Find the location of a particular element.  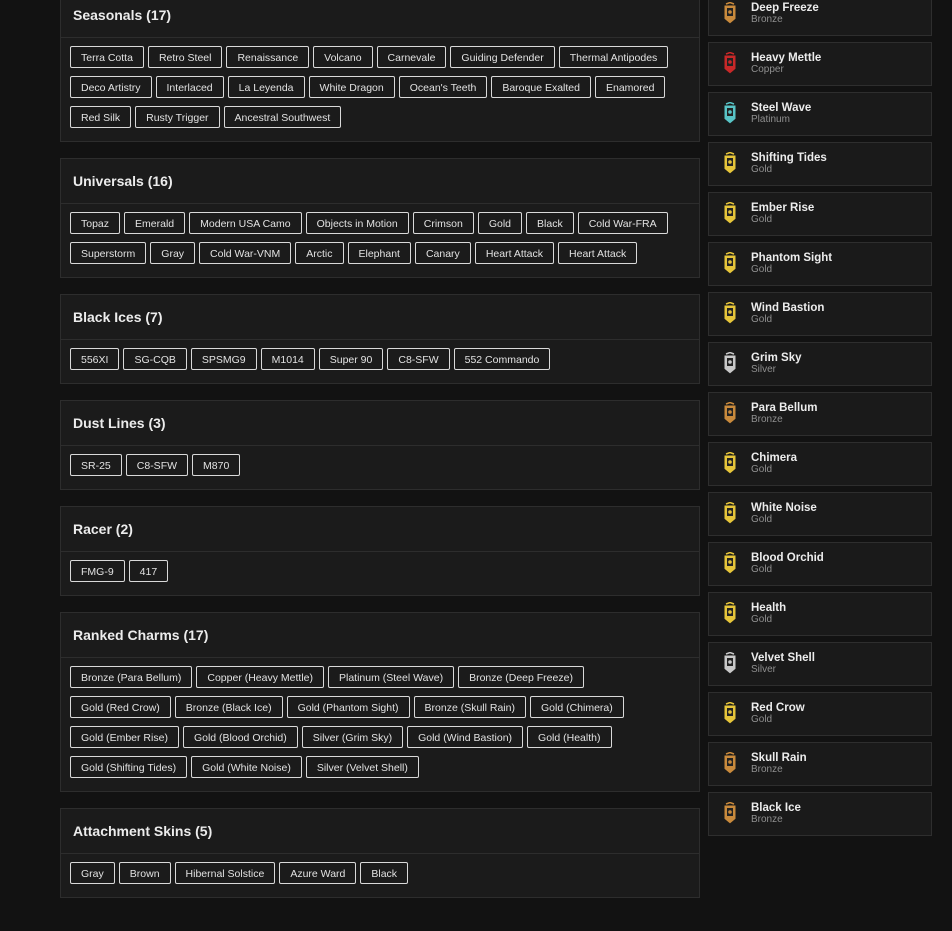

rank-text: Steel Wave Platinum is located at coordinates (781, 114).